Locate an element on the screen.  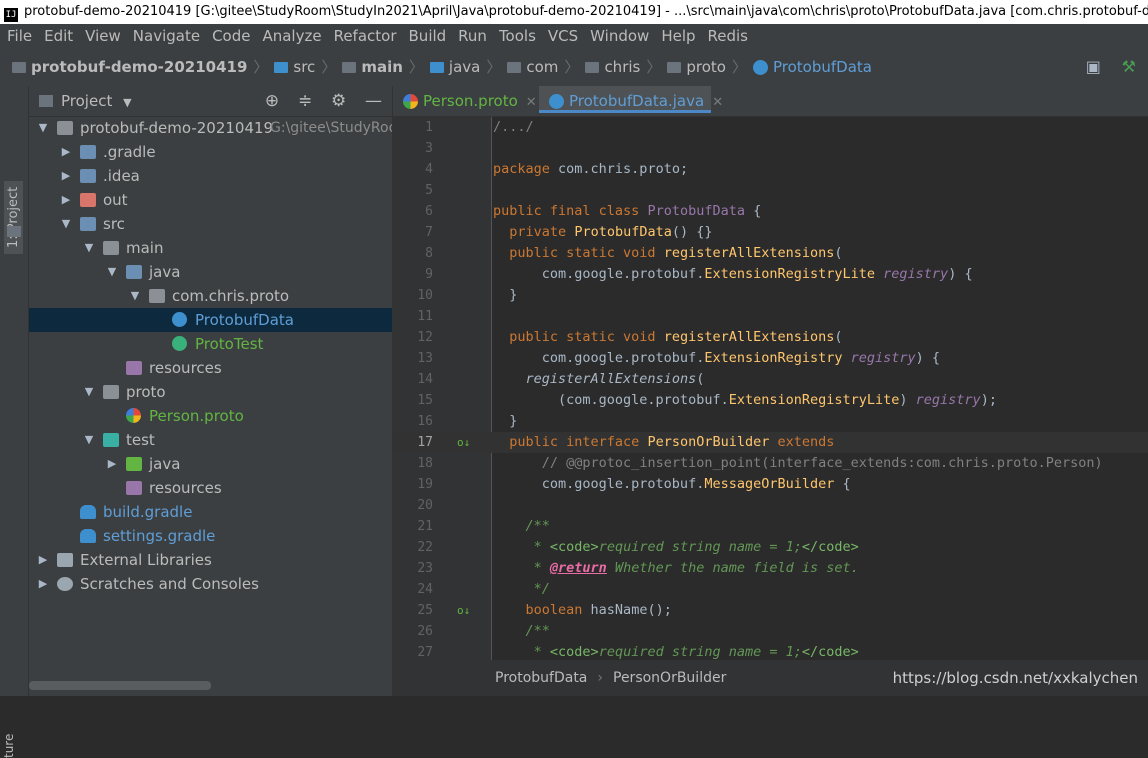
menu-analyze: Analyze is located at coordinates (291, 36).